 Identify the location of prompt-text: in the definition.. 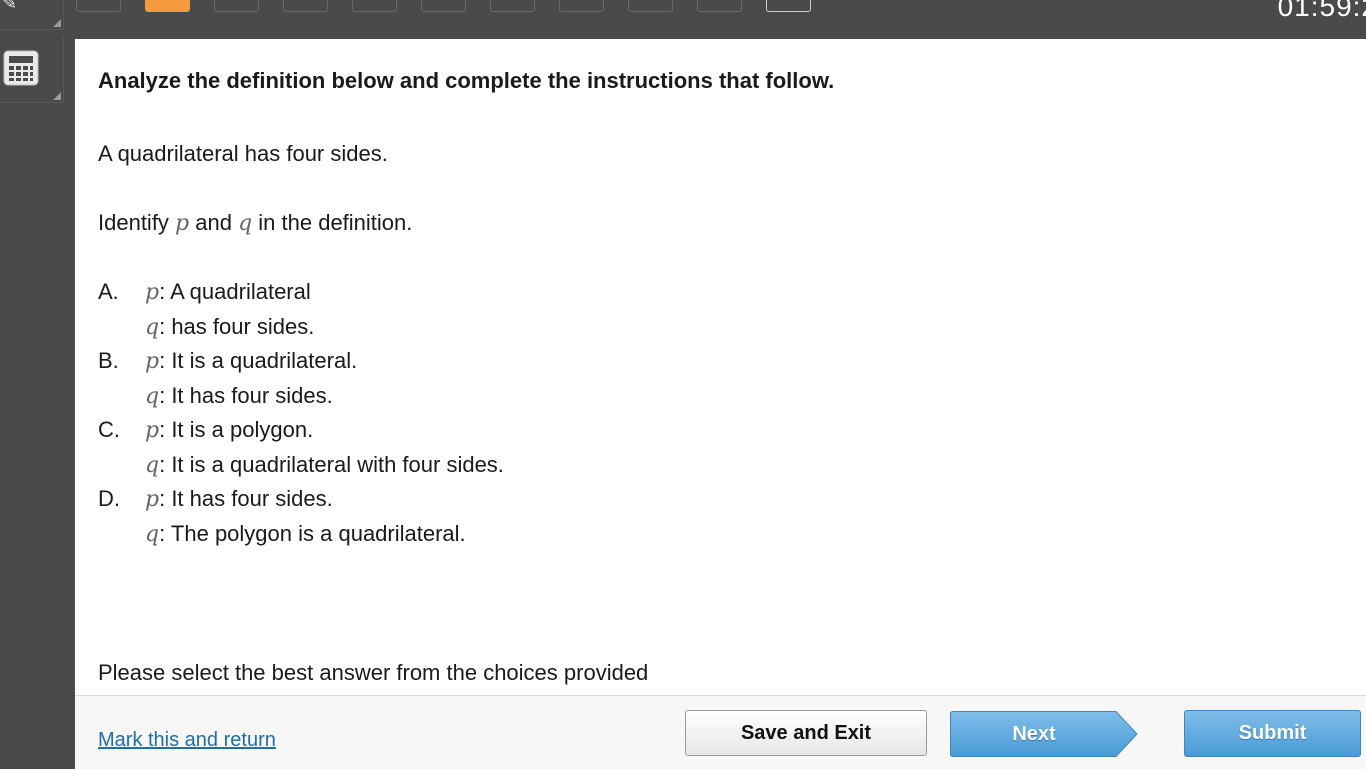
(332, 222).